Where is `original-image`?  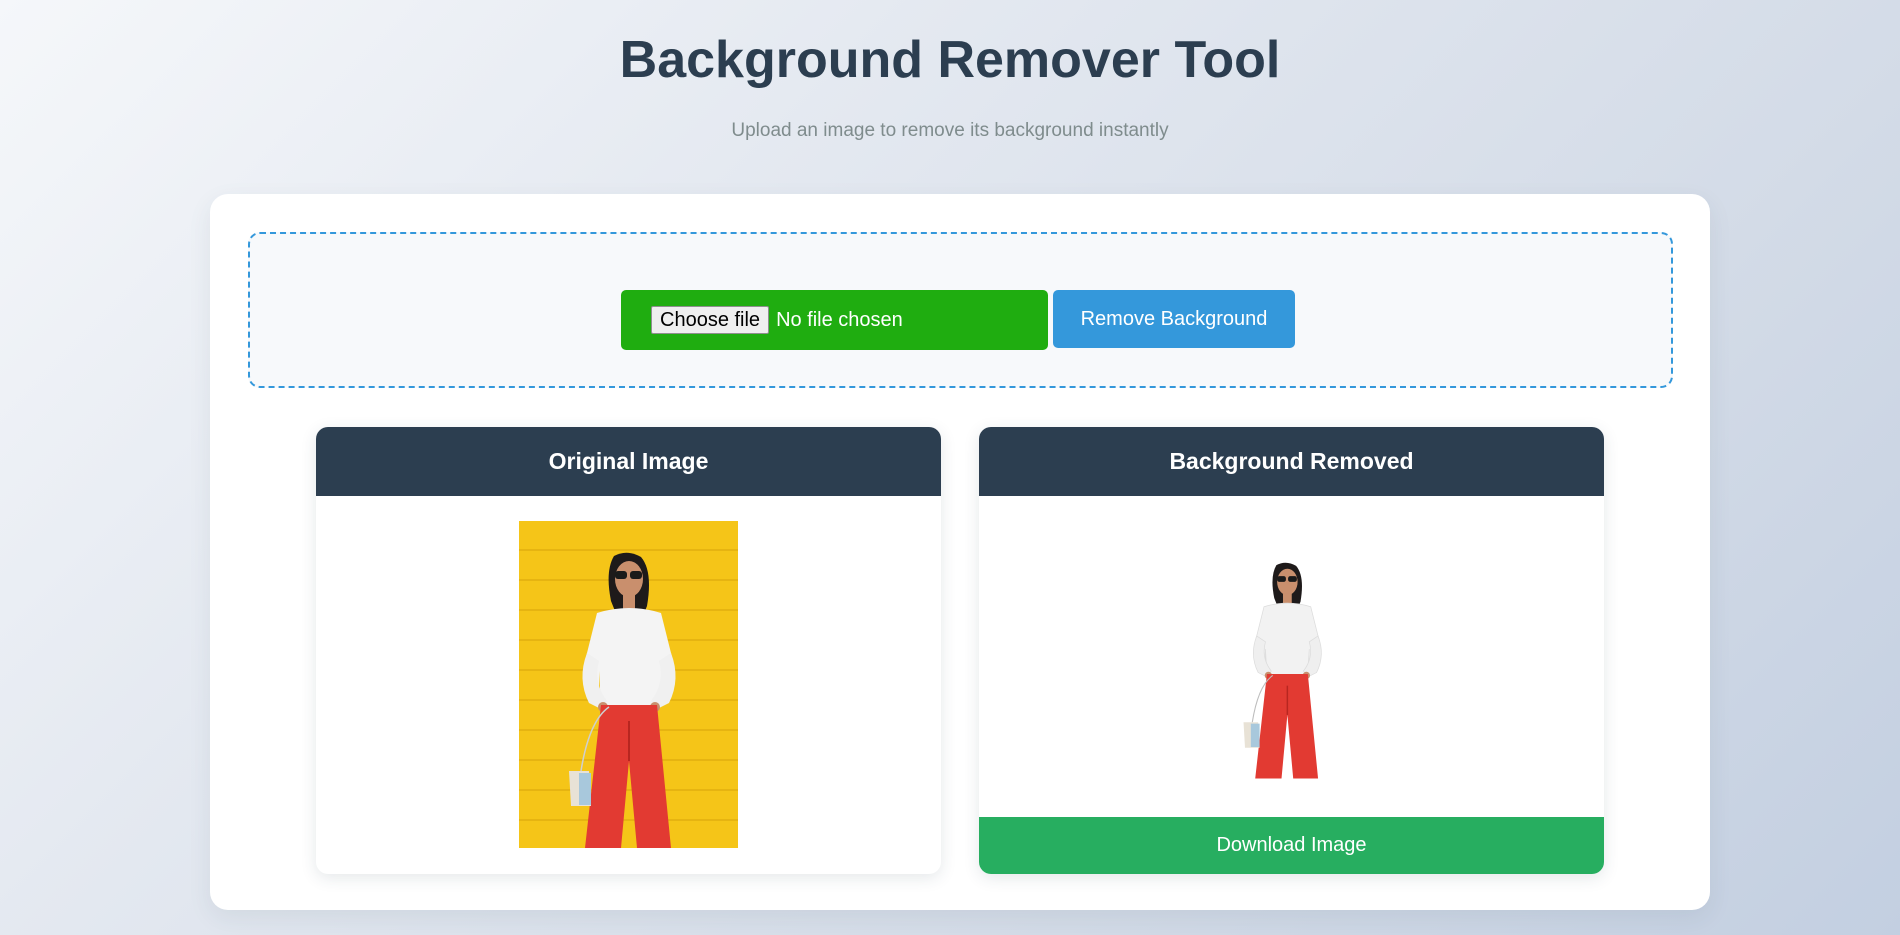 original-image is located at coordinates (628, 684).